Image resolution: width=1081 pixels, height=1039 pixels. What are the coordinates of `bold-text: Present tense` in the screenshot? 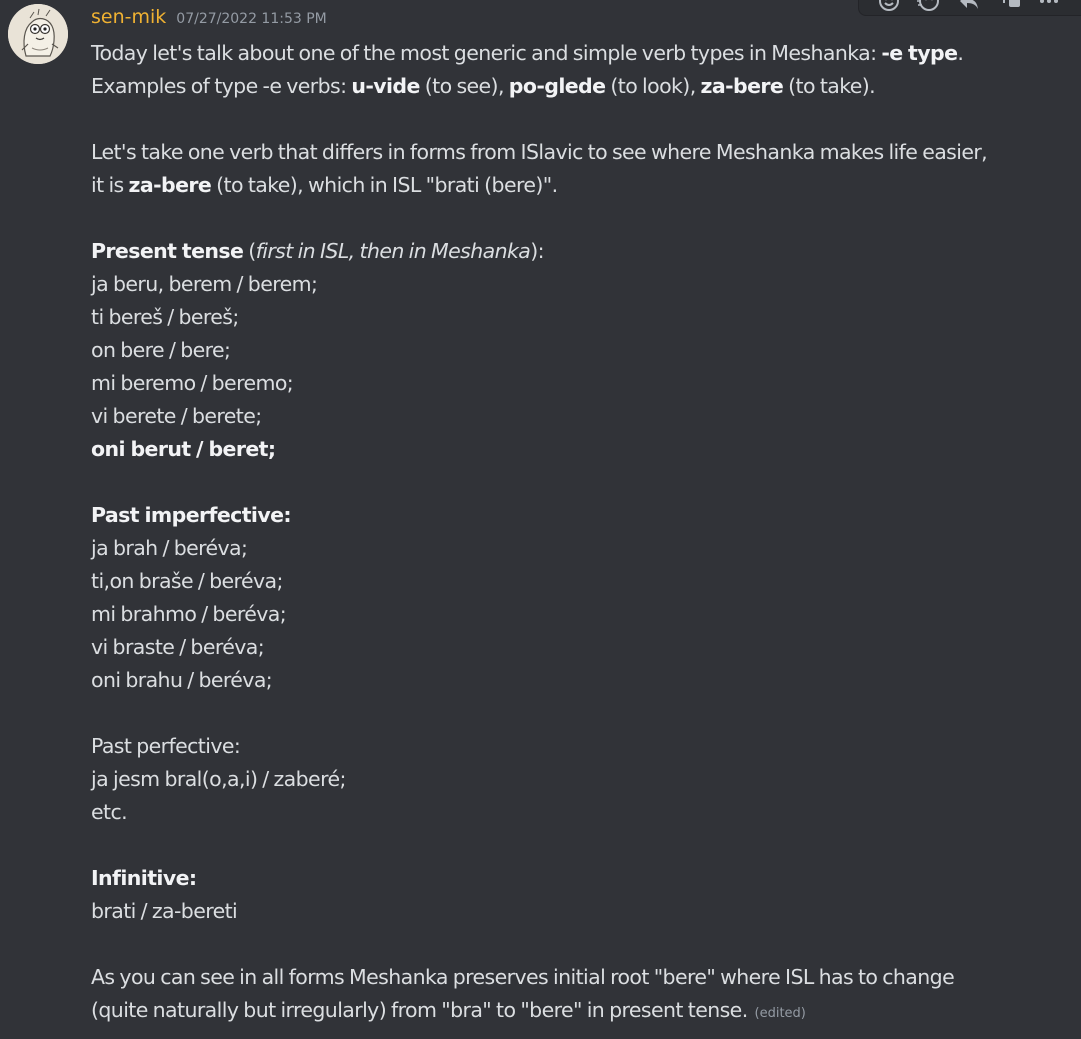 It's located at (167, 251).